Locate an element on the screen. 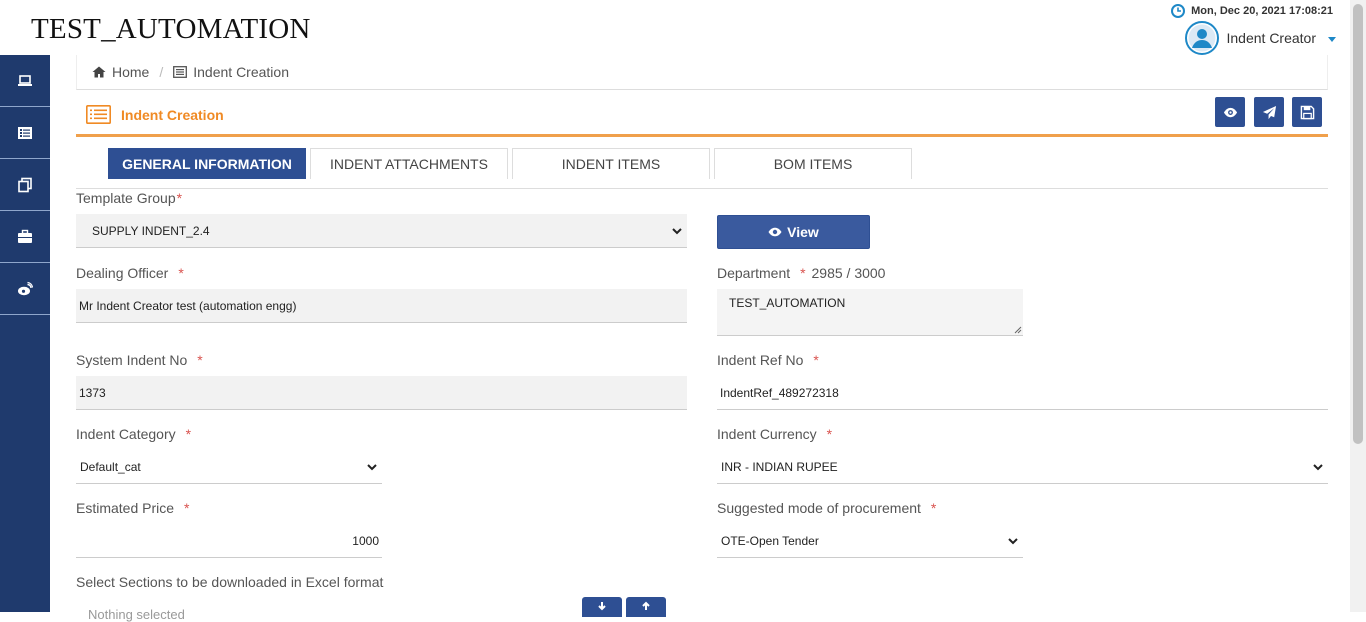  sidebar-item-briefcase is located at coordinates (25, 237).